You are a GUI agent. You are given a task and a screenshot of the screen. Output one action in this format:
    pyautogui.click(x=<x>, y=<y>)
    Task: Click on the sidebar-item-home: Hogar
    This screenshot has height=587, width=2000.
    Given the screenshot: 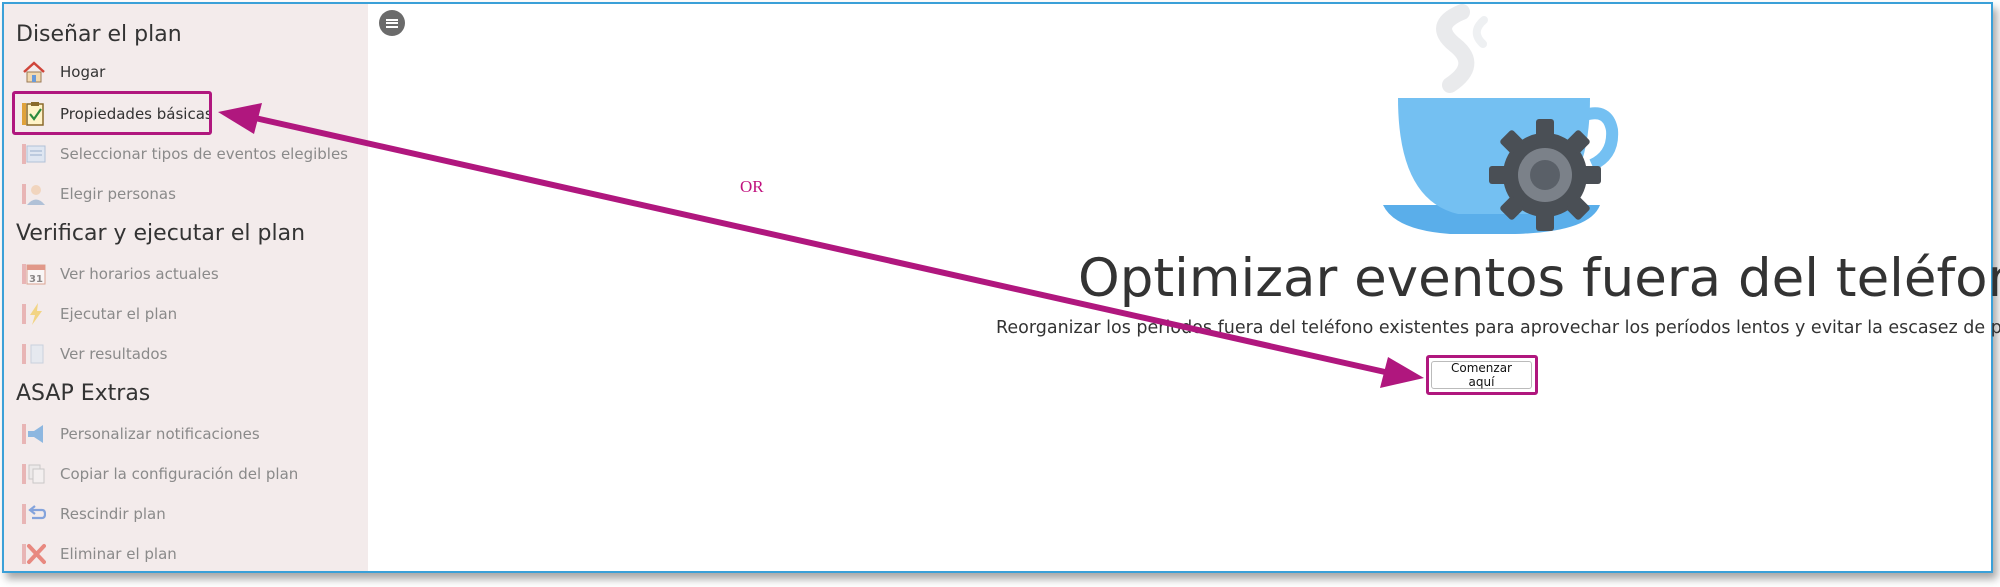 What is the action you would take?
    pyautogui.click(x=185, y=72)
    